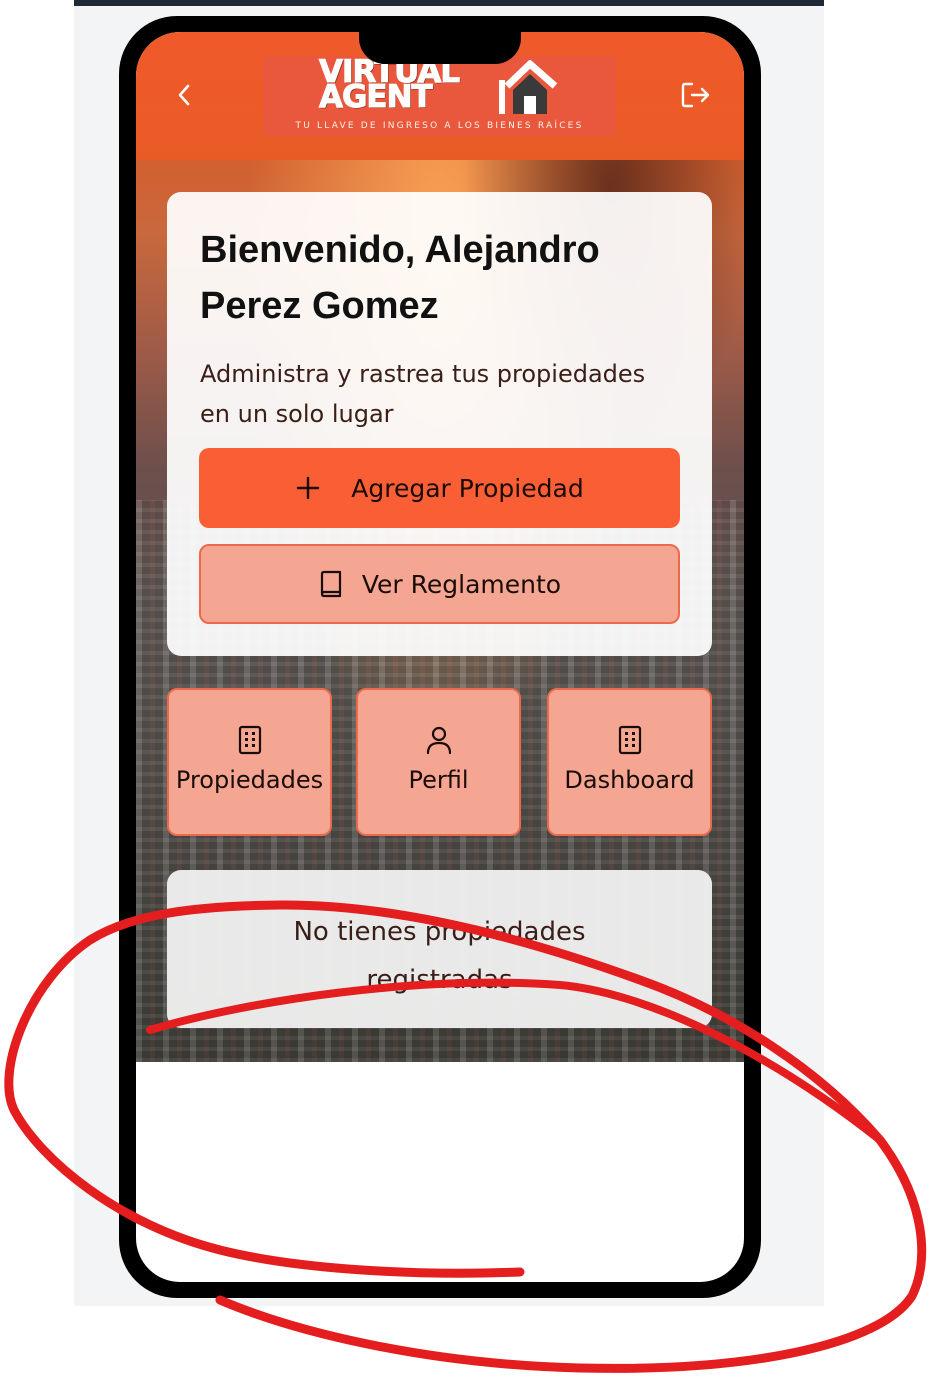 This screenshot has height=1380, width=938. What do you see at coordinates (308, 488) in the screenshot?
I see `plus-icon` at bounding box center [308, 488].